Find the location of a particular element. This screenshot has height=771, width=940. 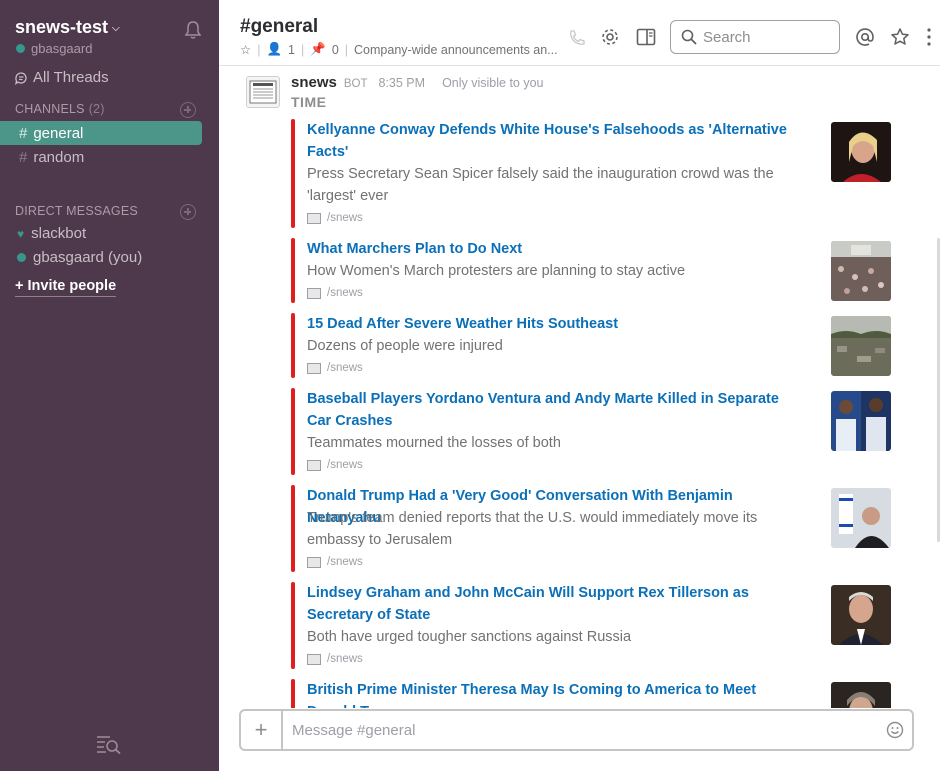

heart-icon: ♥ is located at coordinates (21, 233).